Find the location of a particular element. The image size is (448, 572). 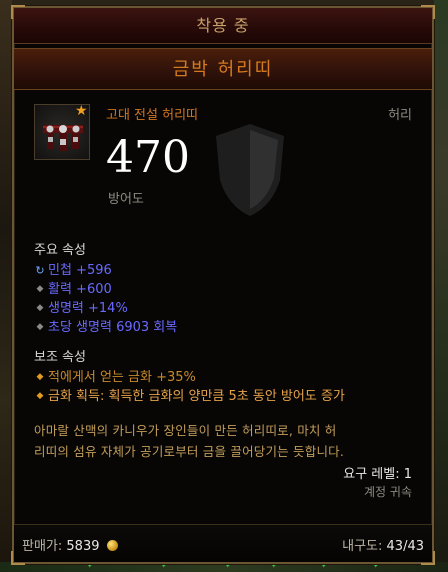

item-type: 고대 전설 허리띠 is located at coordinates (152, 115).